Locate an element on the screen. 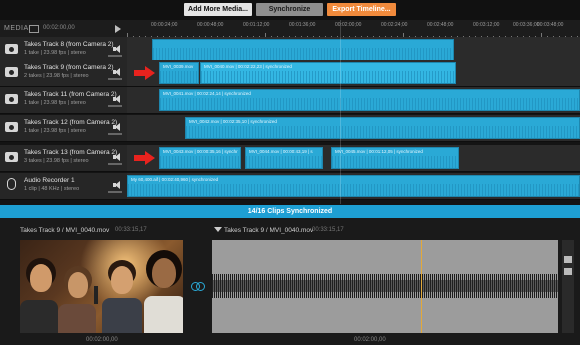 The width and height of the screenshot is (580, 345). clip is located at coordinates (303, 50).